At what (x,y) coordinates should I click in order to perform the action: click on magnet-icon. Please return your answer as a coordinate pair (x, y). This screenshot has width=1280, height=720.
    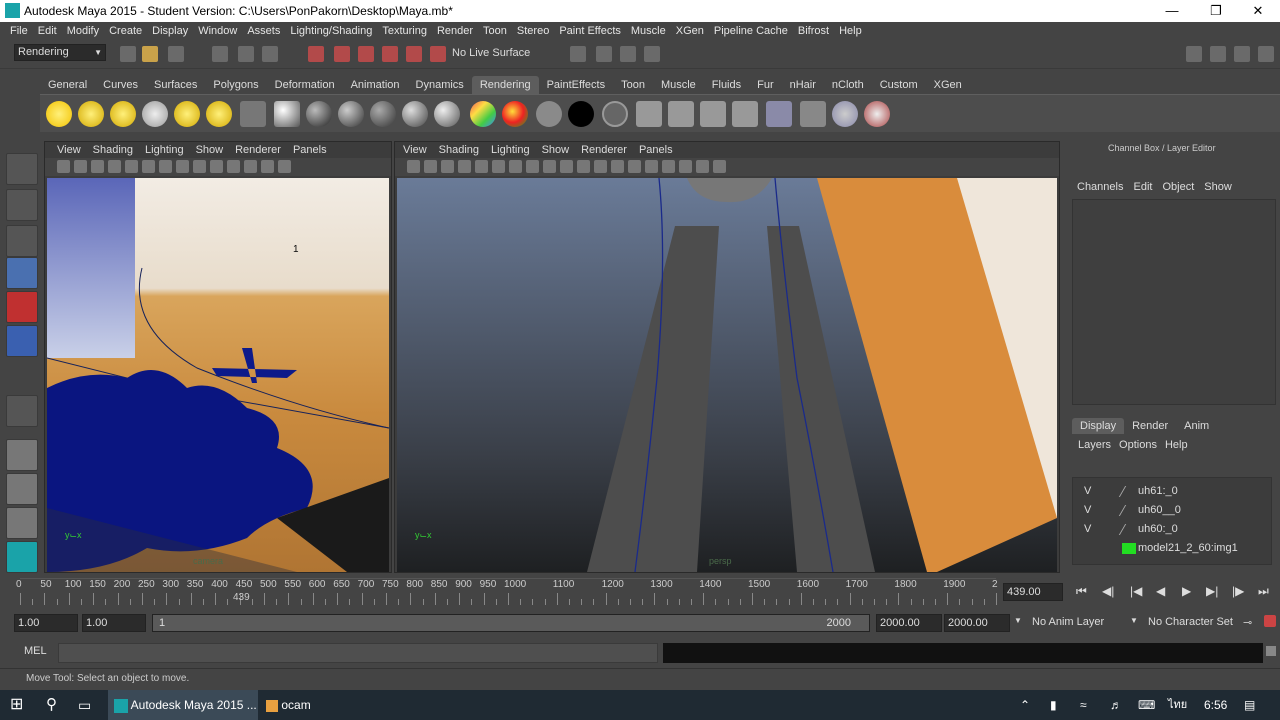
    Looking at the image, I should click on (438, 54).